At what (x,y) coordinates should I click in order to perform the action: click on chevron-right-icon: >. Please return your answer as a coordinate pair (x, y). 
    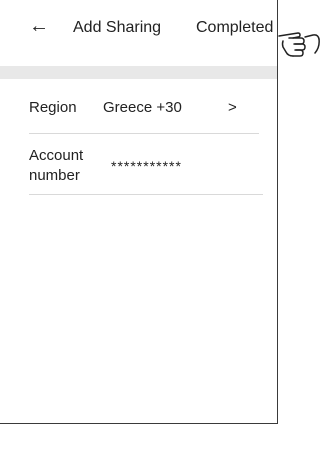
    Looking at the image, I should click on (232, 107).